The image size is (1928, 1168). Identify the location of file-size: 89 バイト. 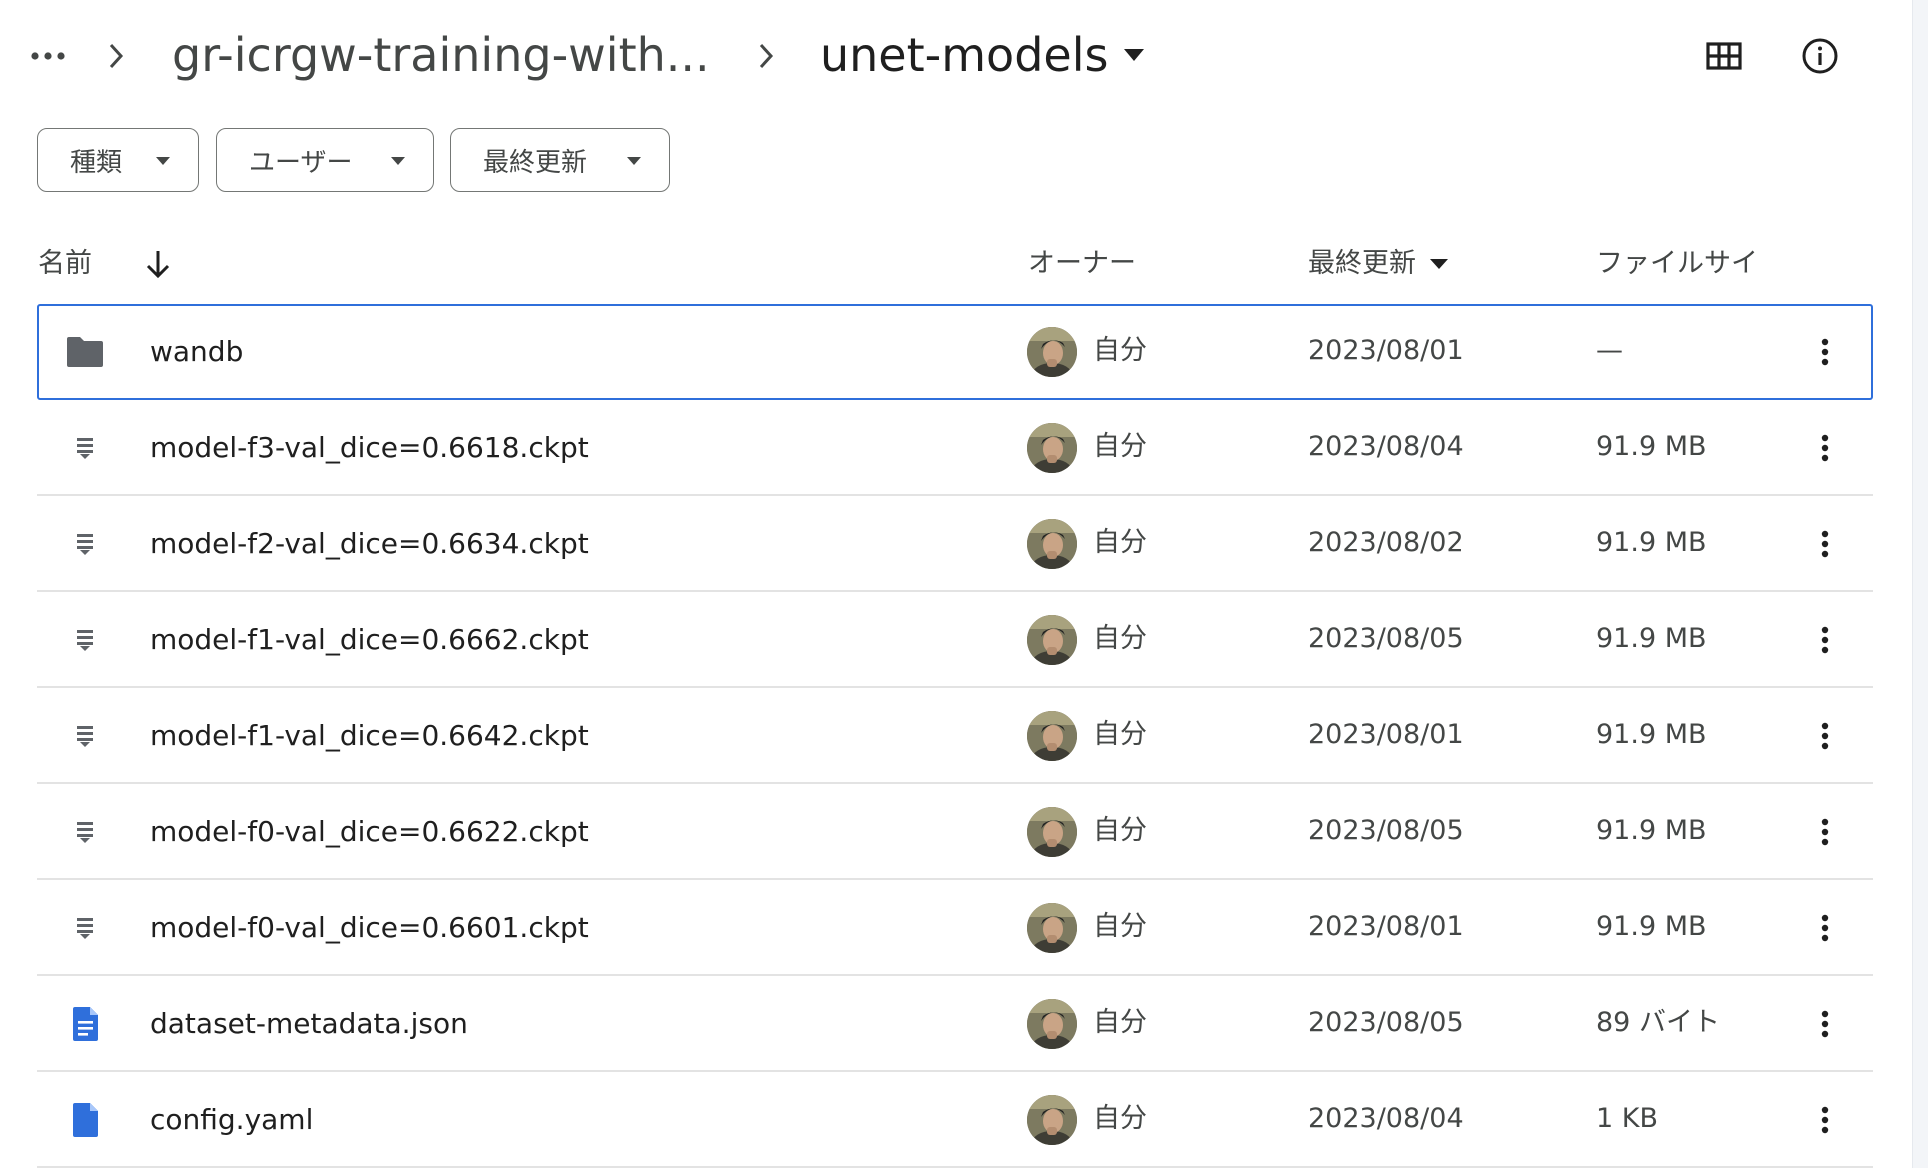
(1658, 1022).